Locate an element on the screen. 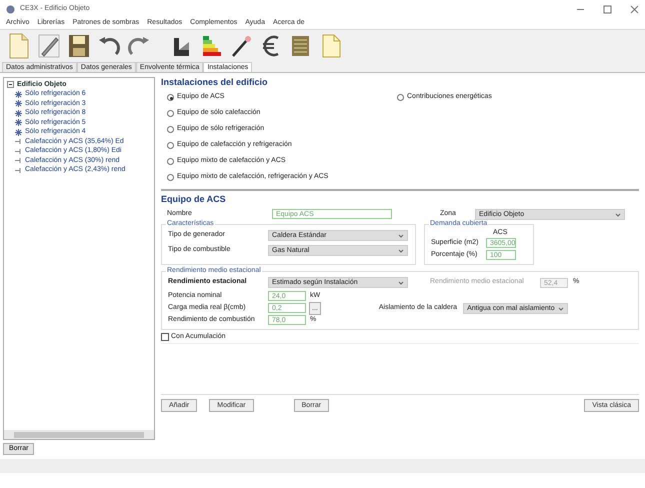 The width and height of the screenshot is (645, 488). close-icon is located at coordinates (634, 9).